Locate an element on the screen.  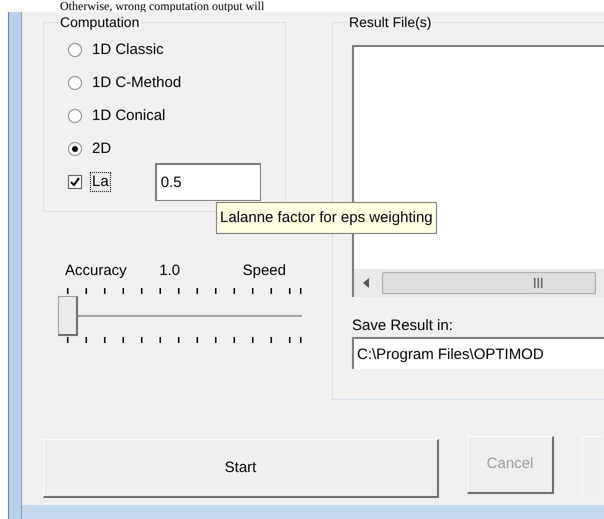
checkbox-label: La is located at coordinates (100, 182).